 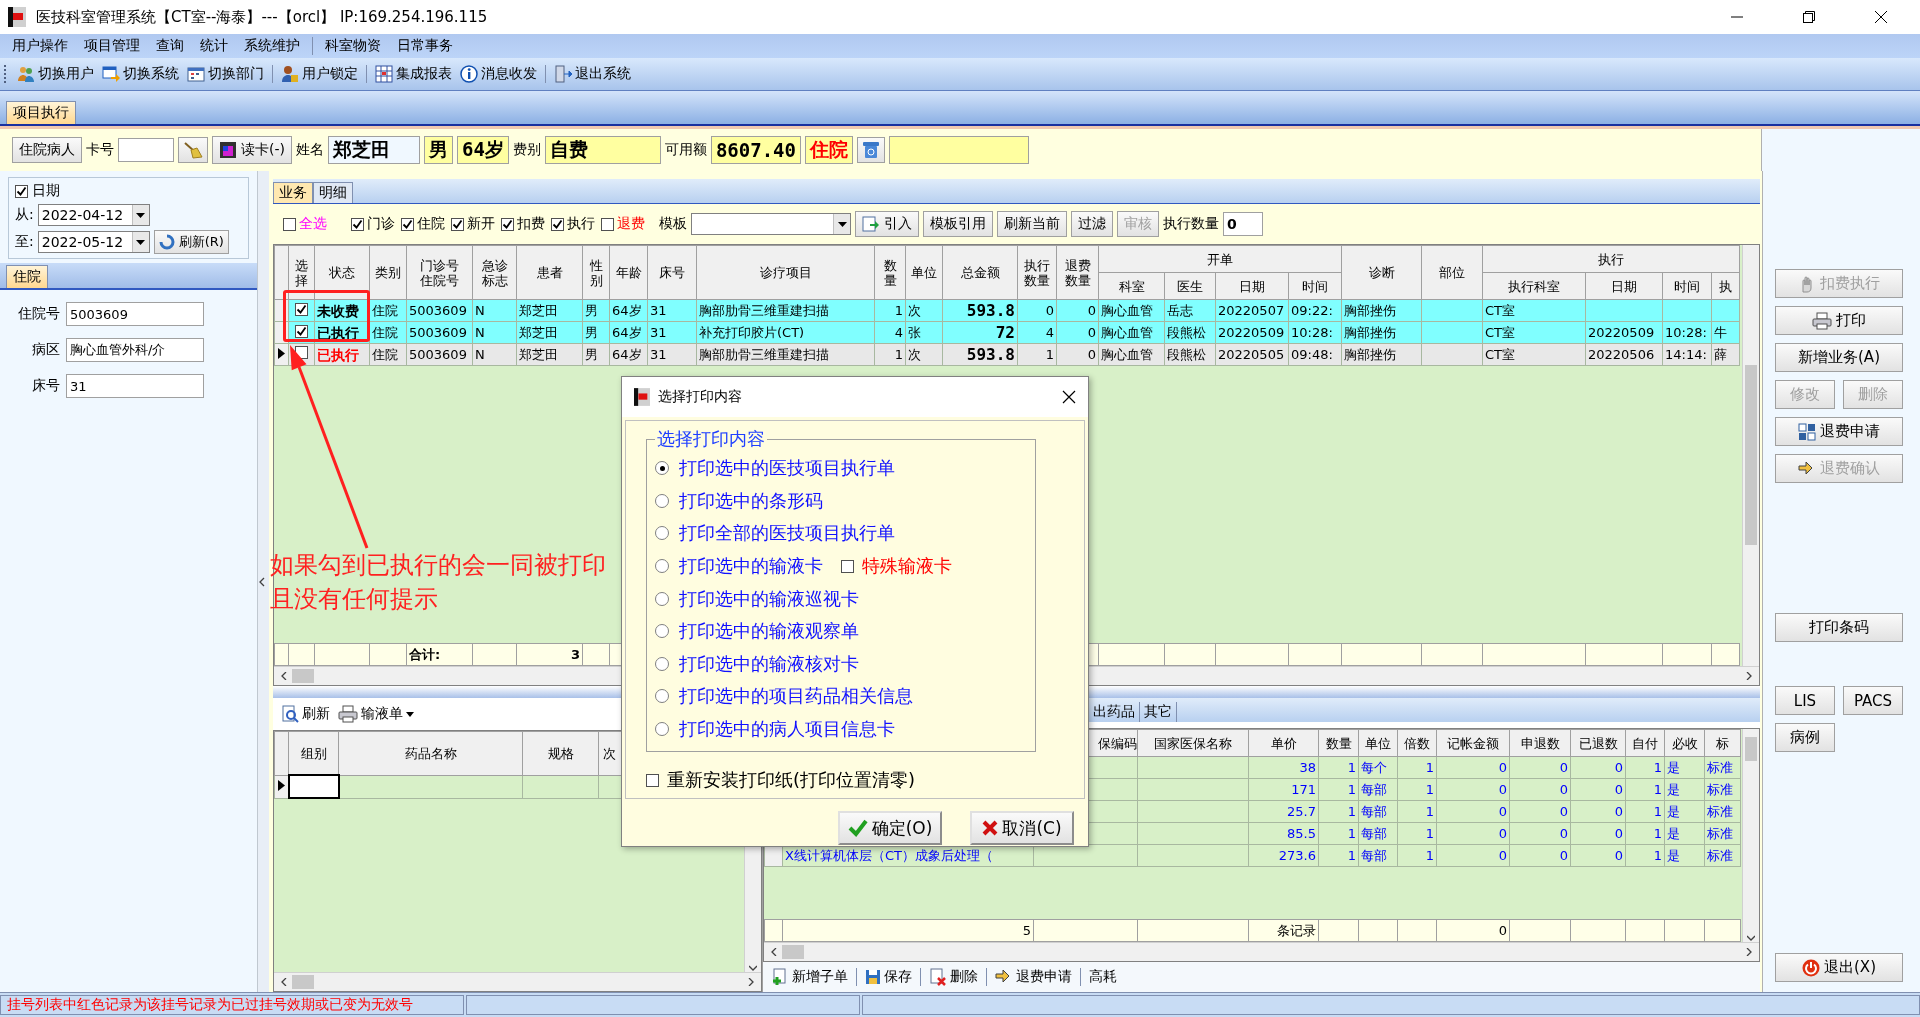 What do you see at coordinates (751, 500) in the screenshot?
I see `option-label: 打印选中的条形码` at bounding box center [751, 500].